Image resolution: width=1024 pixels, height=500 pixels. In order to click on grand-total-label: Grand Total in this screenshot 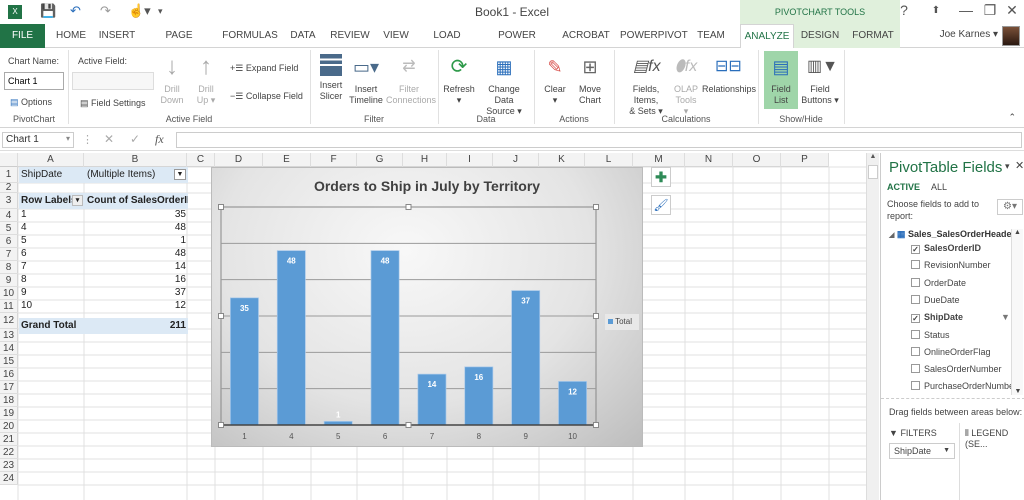, I will do `click(52, 326)`.